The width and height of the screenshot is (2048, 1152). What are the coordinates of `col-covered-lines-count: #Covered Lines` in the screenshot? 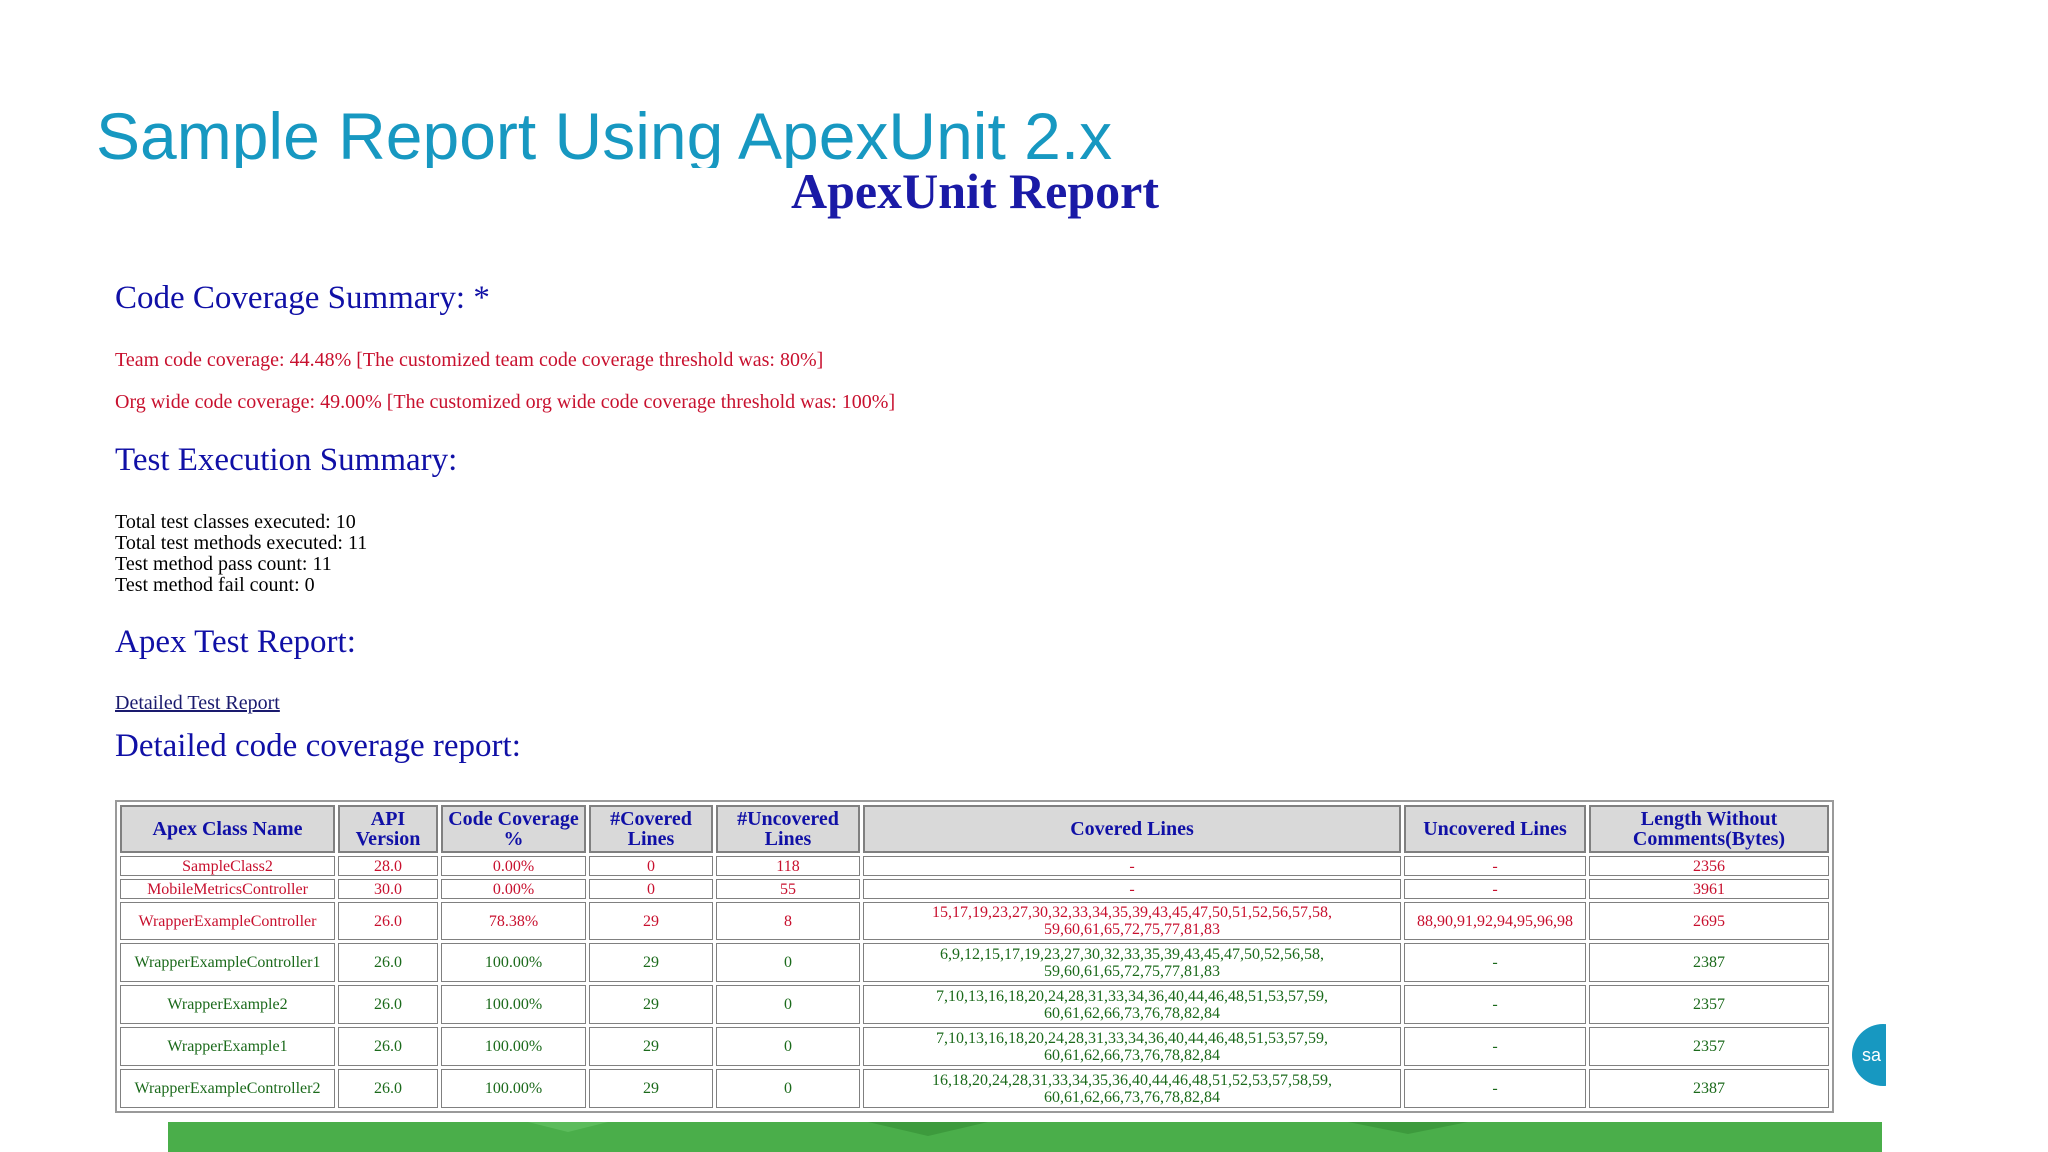 It's located at (651, 829).